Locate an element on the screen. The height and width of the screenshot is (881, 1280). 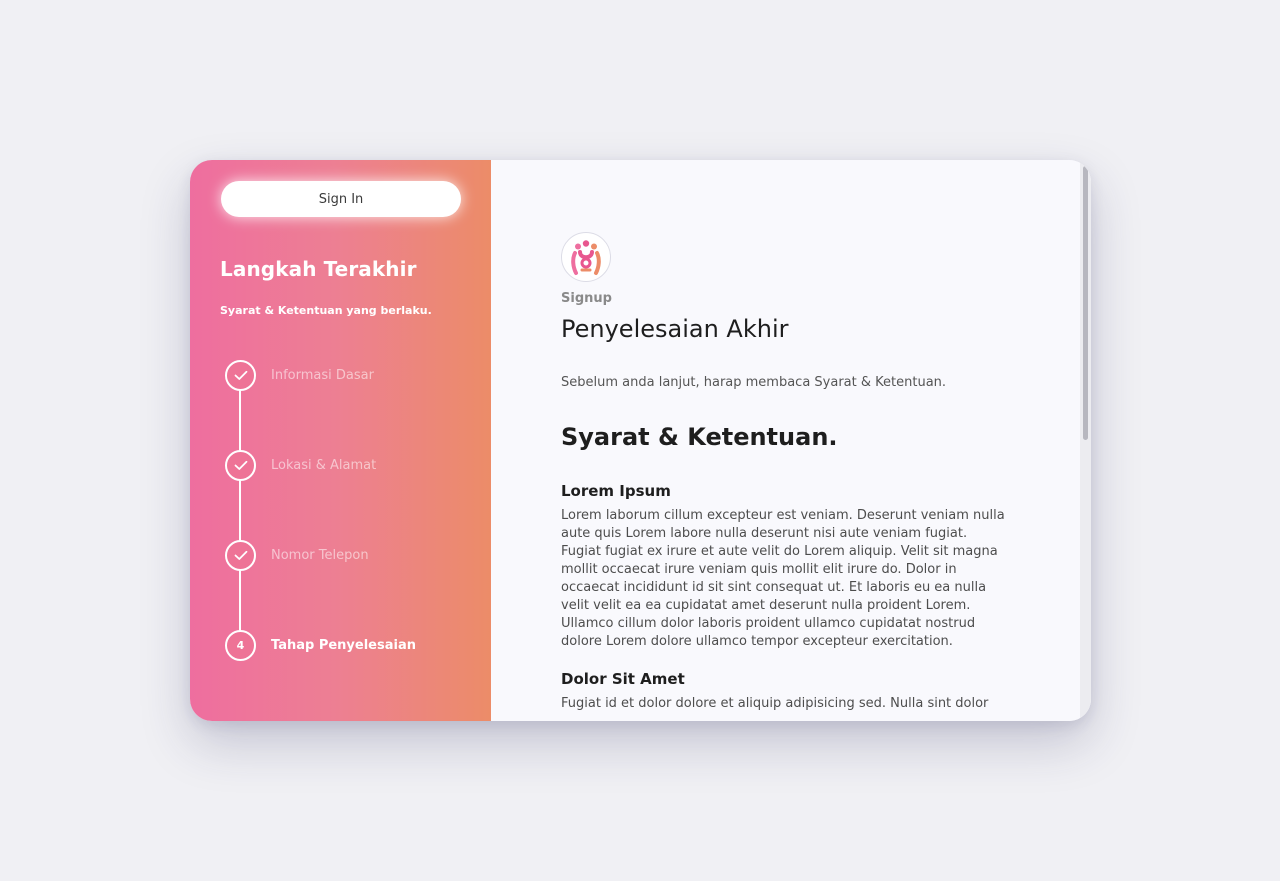
step-number: 4 is located at coordinates (240, 645).